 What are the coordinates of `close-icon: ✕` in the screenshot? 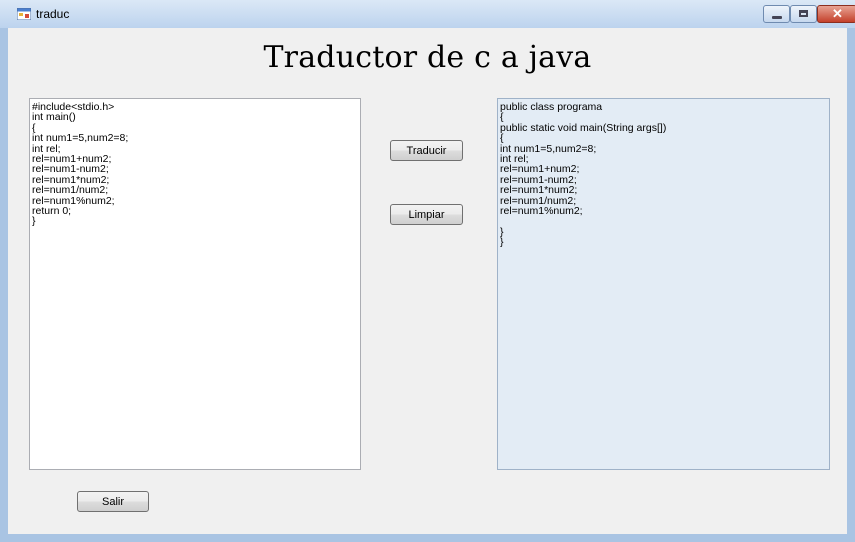 It's located at (837, 13).